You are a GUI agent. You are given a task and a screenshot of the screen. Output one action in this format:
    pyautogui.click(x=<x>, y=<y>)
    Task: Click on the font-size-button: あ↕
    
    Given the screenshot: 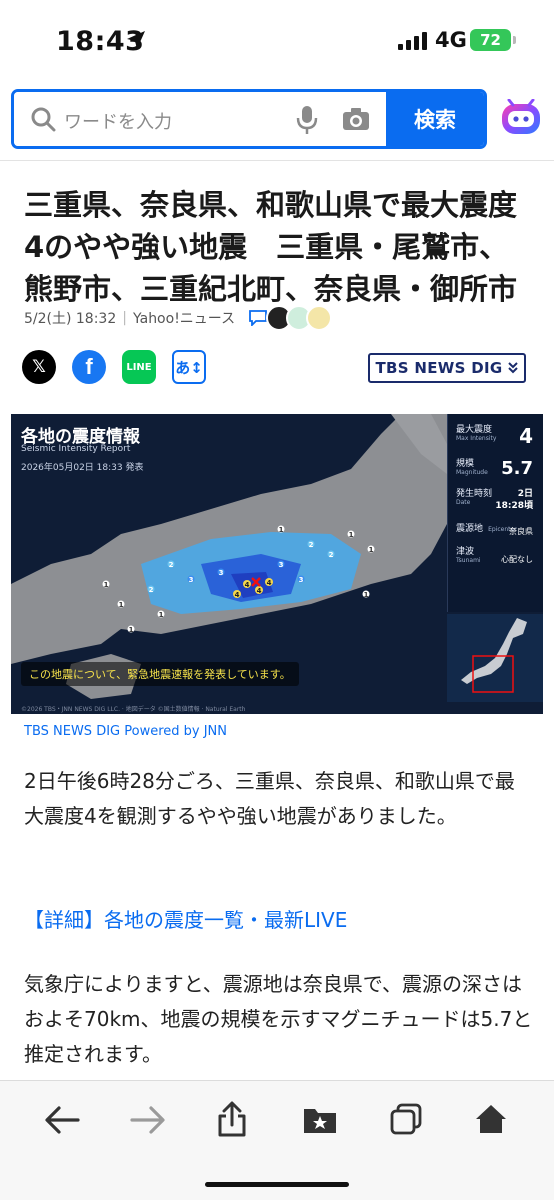 What is the action you would take?
    pyautogui.click(x=189, y=367)
    